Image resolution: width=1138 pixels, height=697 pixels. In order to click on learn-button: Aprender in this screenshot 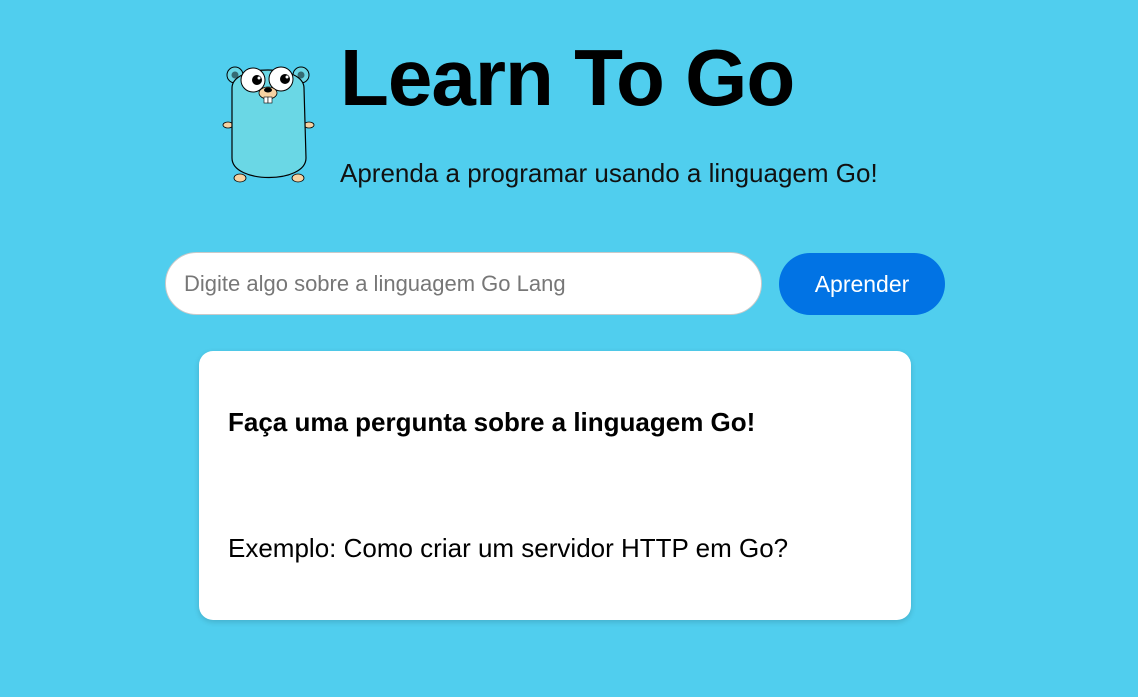, I will do `click(862, 284)`.